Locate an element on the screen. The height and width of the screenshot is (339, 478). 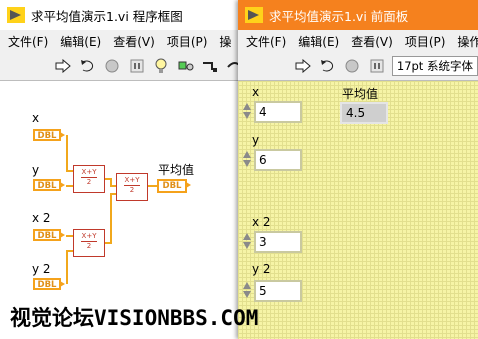
block-diagram-titlebar: 求平均值演示1.vi 程序框图 is located at coordinates (125, 15).